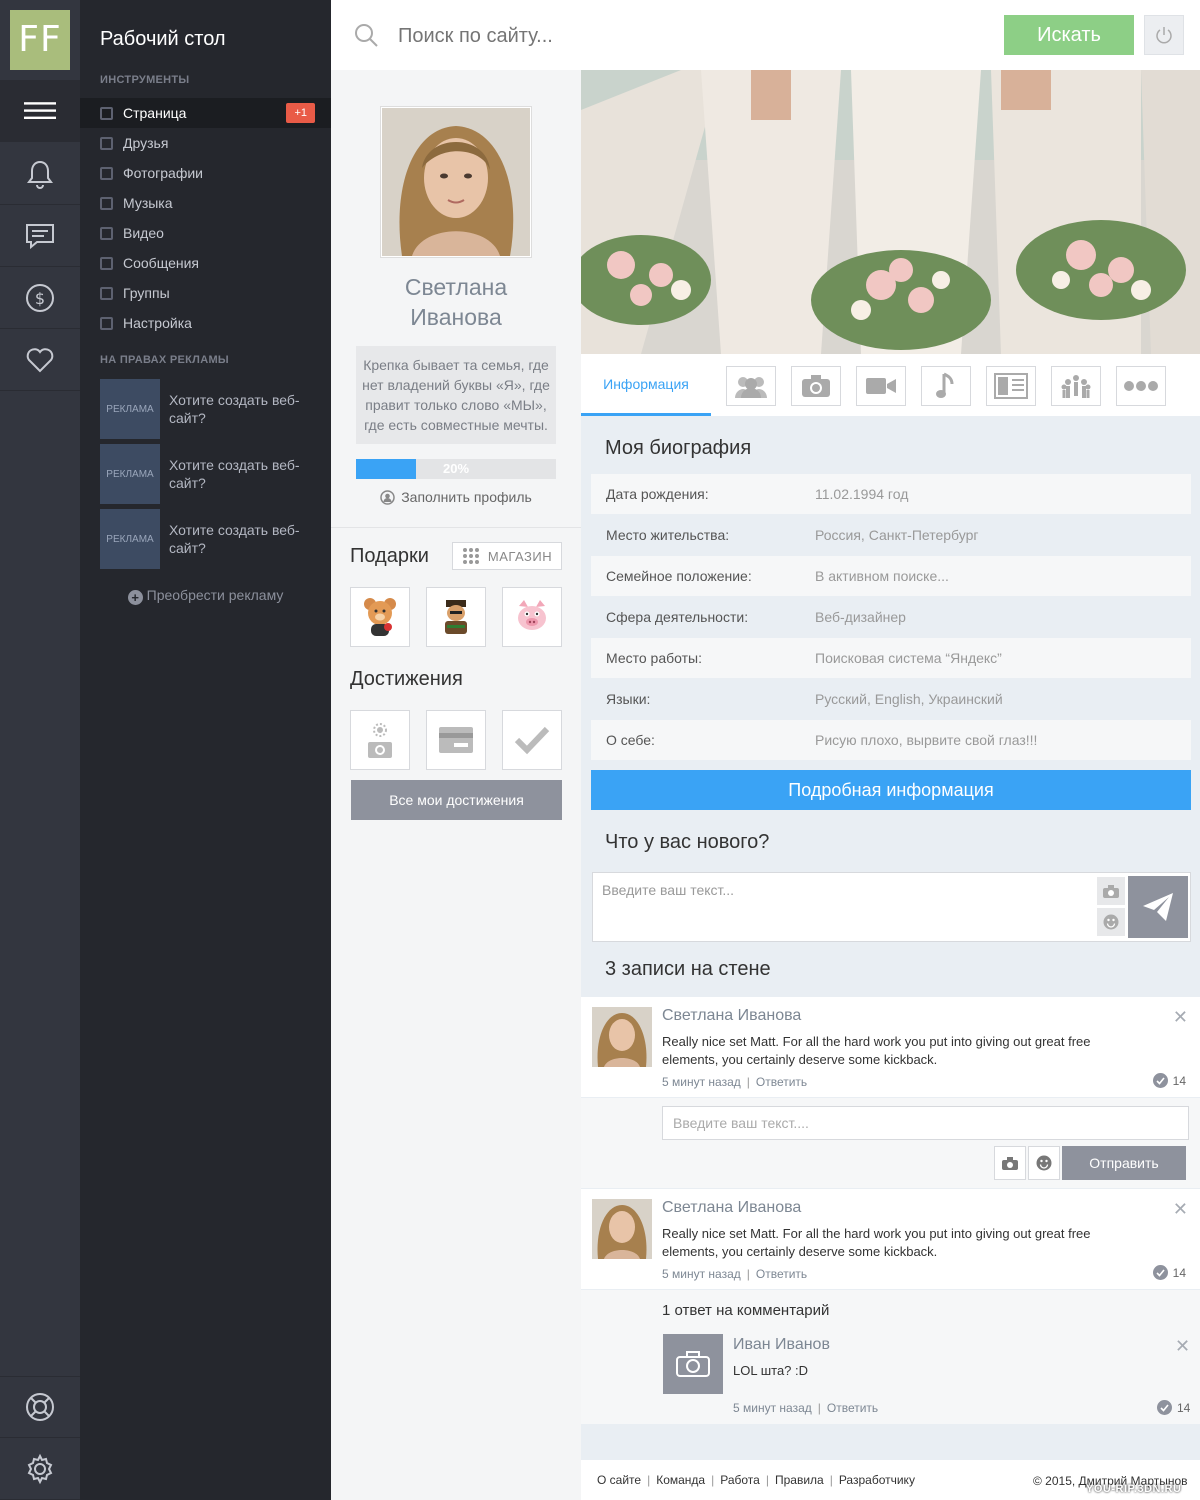  Describe the element at coordinates (628, 699) in the screenshot. I see `bio-label: Языки:` at that location.